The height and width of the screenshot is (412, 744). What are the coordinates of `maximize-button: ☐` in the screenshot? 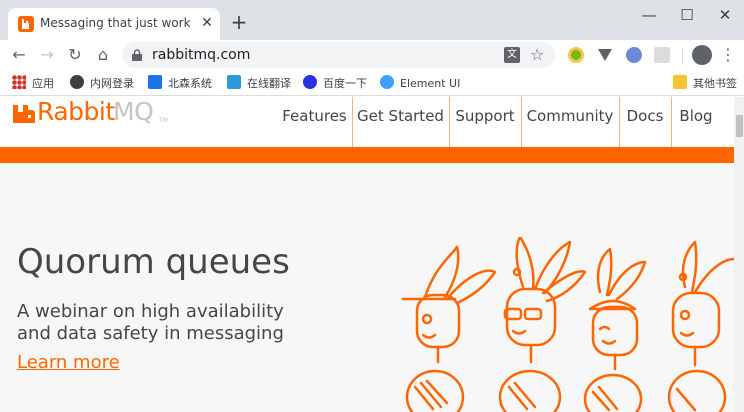 It's located at (687, 15).